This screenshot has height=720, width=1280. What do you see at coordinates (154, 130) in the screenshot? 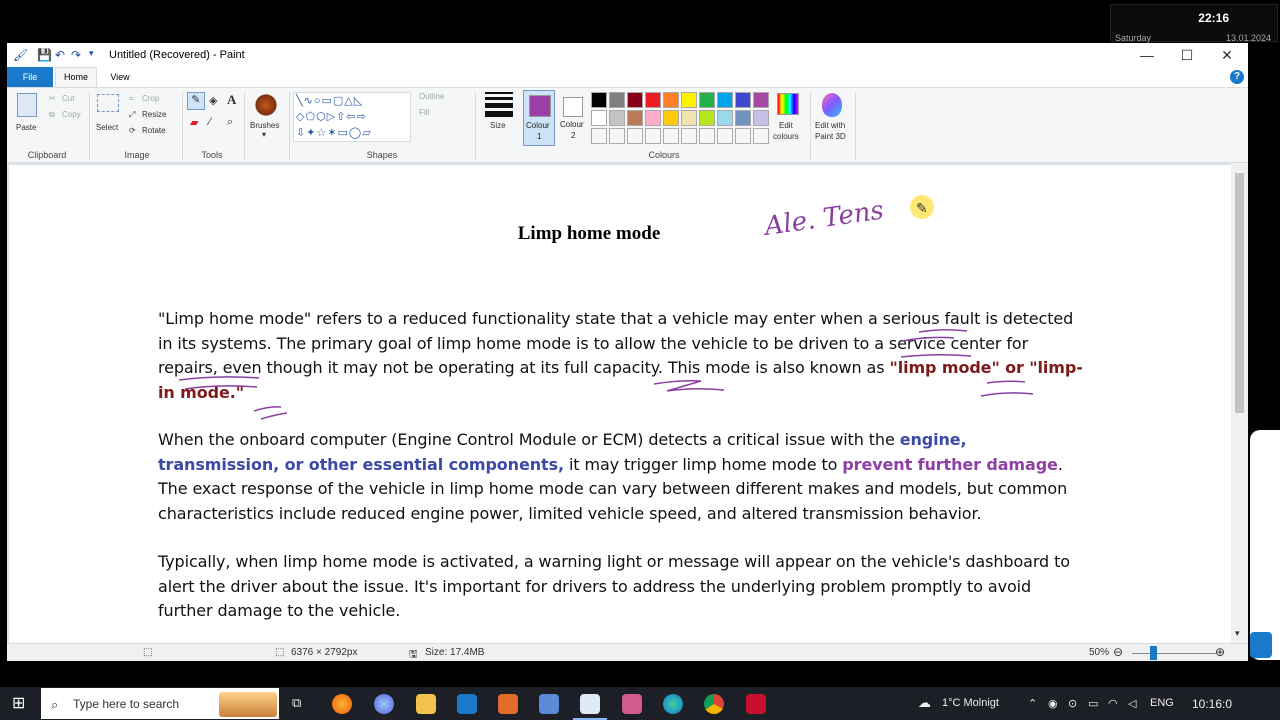
I see `rotate-button: Rotate` at bounding box center [154, 130].